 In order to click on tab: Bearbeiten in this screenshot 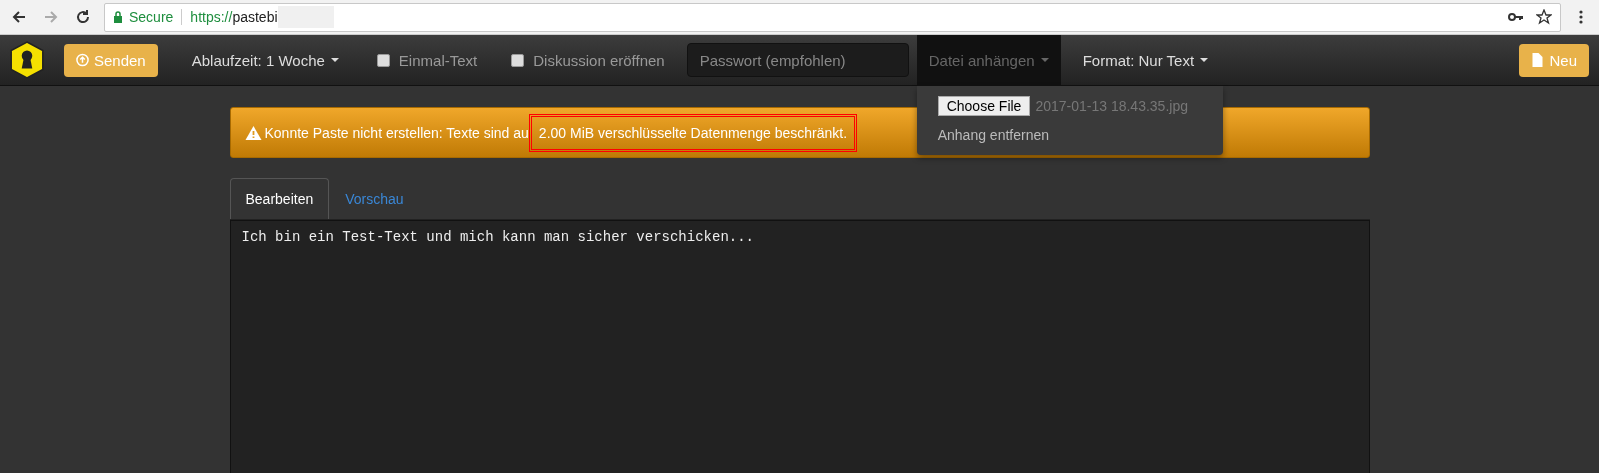, I will do `click(279, 198)`.